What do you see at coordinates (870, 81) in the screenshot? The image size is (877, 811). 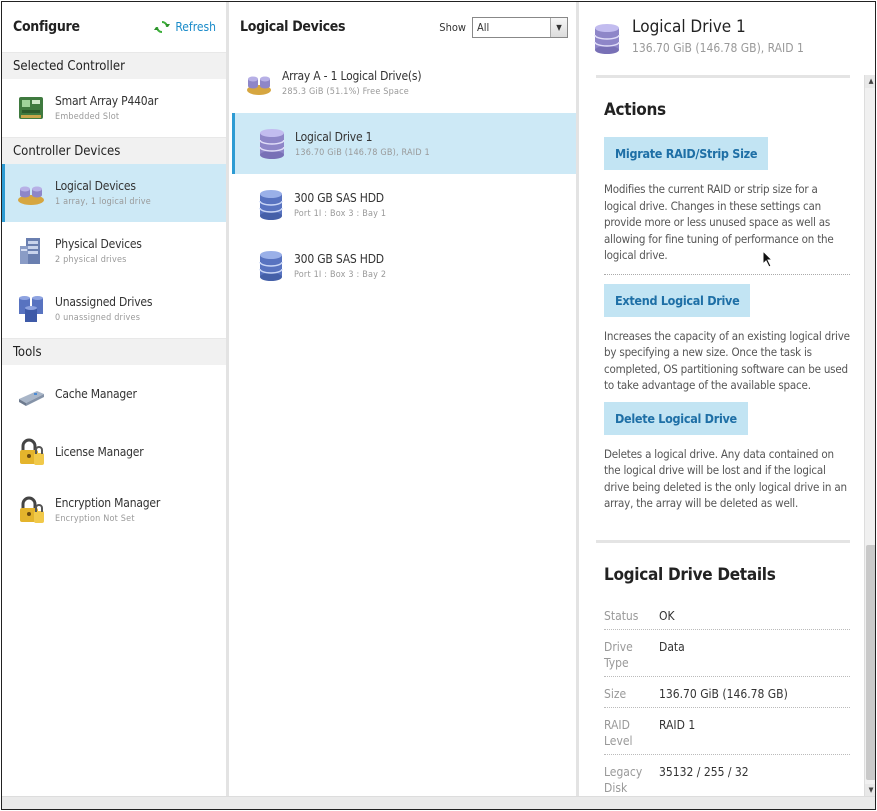 I see `scroll-up-icon: ▲` at bounding box center [870, 81].